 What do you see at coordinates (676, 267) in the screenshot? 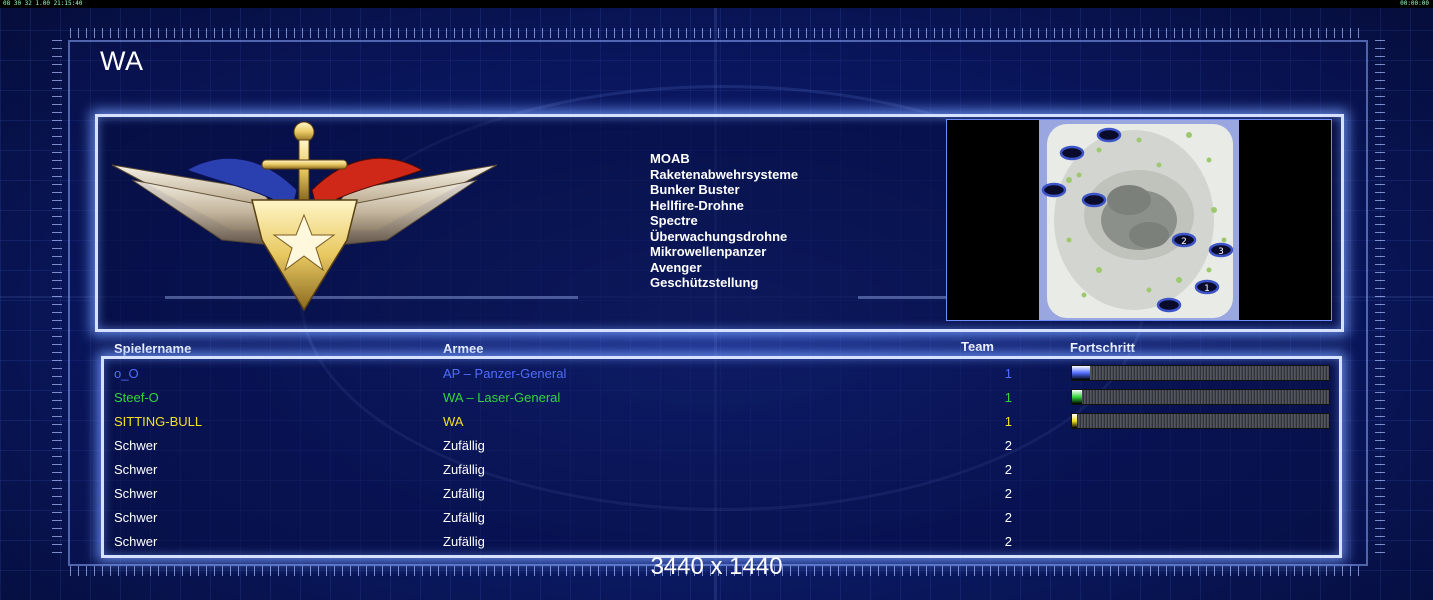
I see `power-item: Avenger` at bounding box center [676, 267].